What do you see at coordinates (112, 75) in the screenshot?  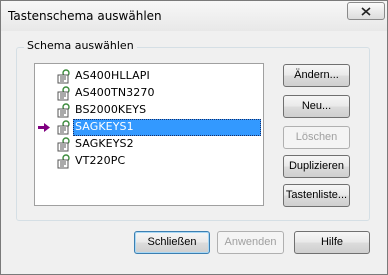 I see `list-item-label: AS400HLLAPI` at bounding box center [112, 75].